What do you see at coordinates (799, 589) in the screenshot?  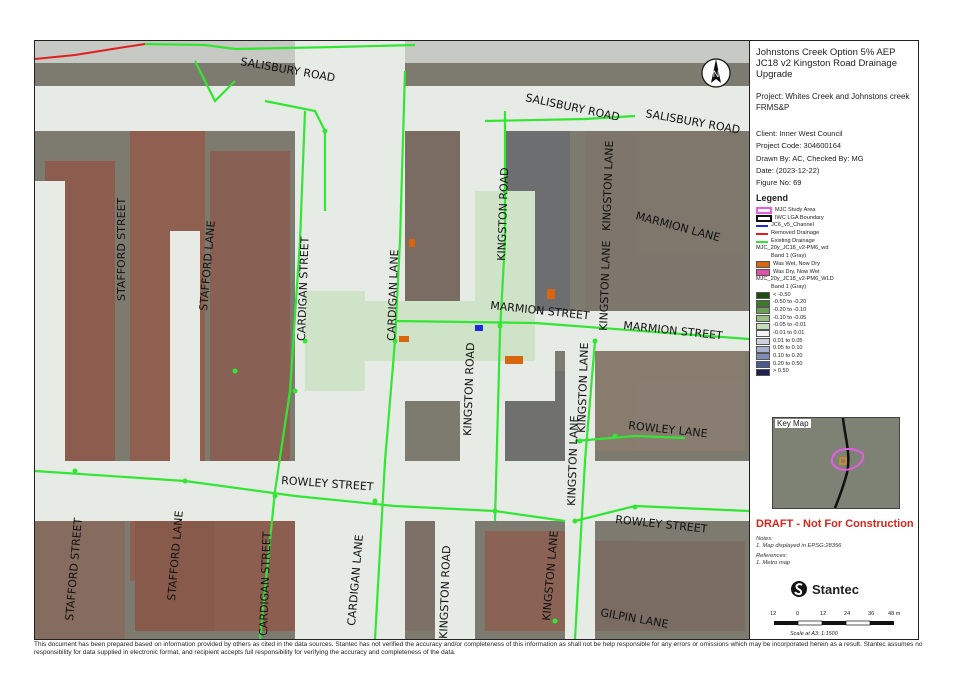 I see `stantec-logo-icon` at bounding box center [799, 589].